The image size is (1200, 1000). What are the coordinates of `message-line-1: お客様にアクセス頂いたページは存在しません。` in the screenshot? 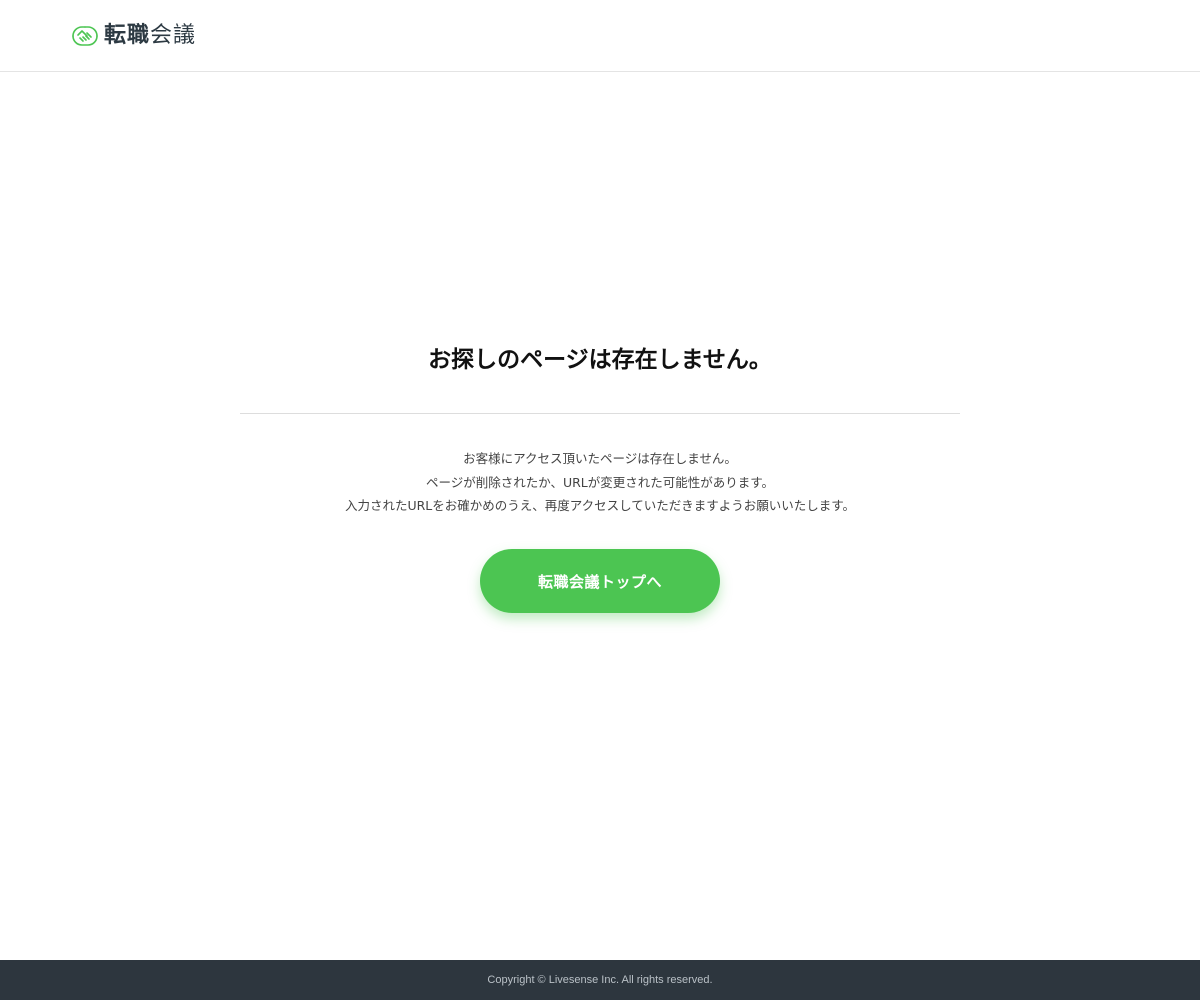 It's located at (600, 458).